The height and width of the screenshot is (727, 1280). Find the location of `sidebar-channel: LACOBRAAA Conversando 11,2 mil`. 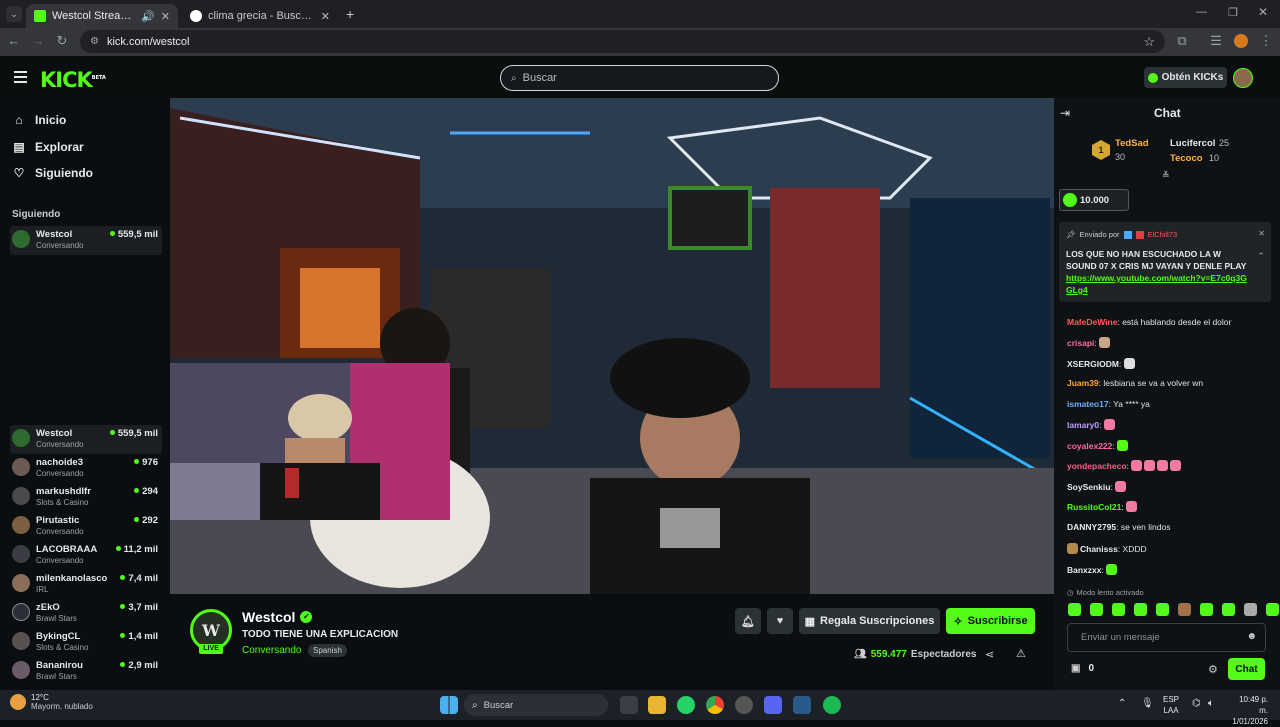

sidebar-channel: LACOBRAAA Conversando 11,2 mil is located at coordinates (86, 555).